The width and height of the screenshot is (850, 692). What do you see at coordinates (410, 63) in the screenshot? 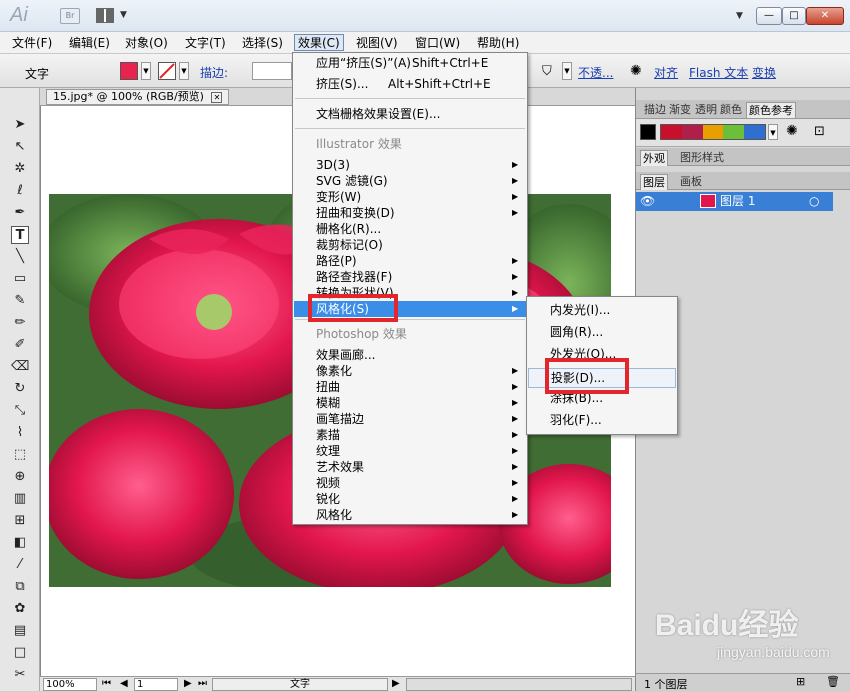
I see `menu-apply-last-effect: 应用“挤压(S)”(A) Shift+Ctrl+E` at bounding box center [410, 63].